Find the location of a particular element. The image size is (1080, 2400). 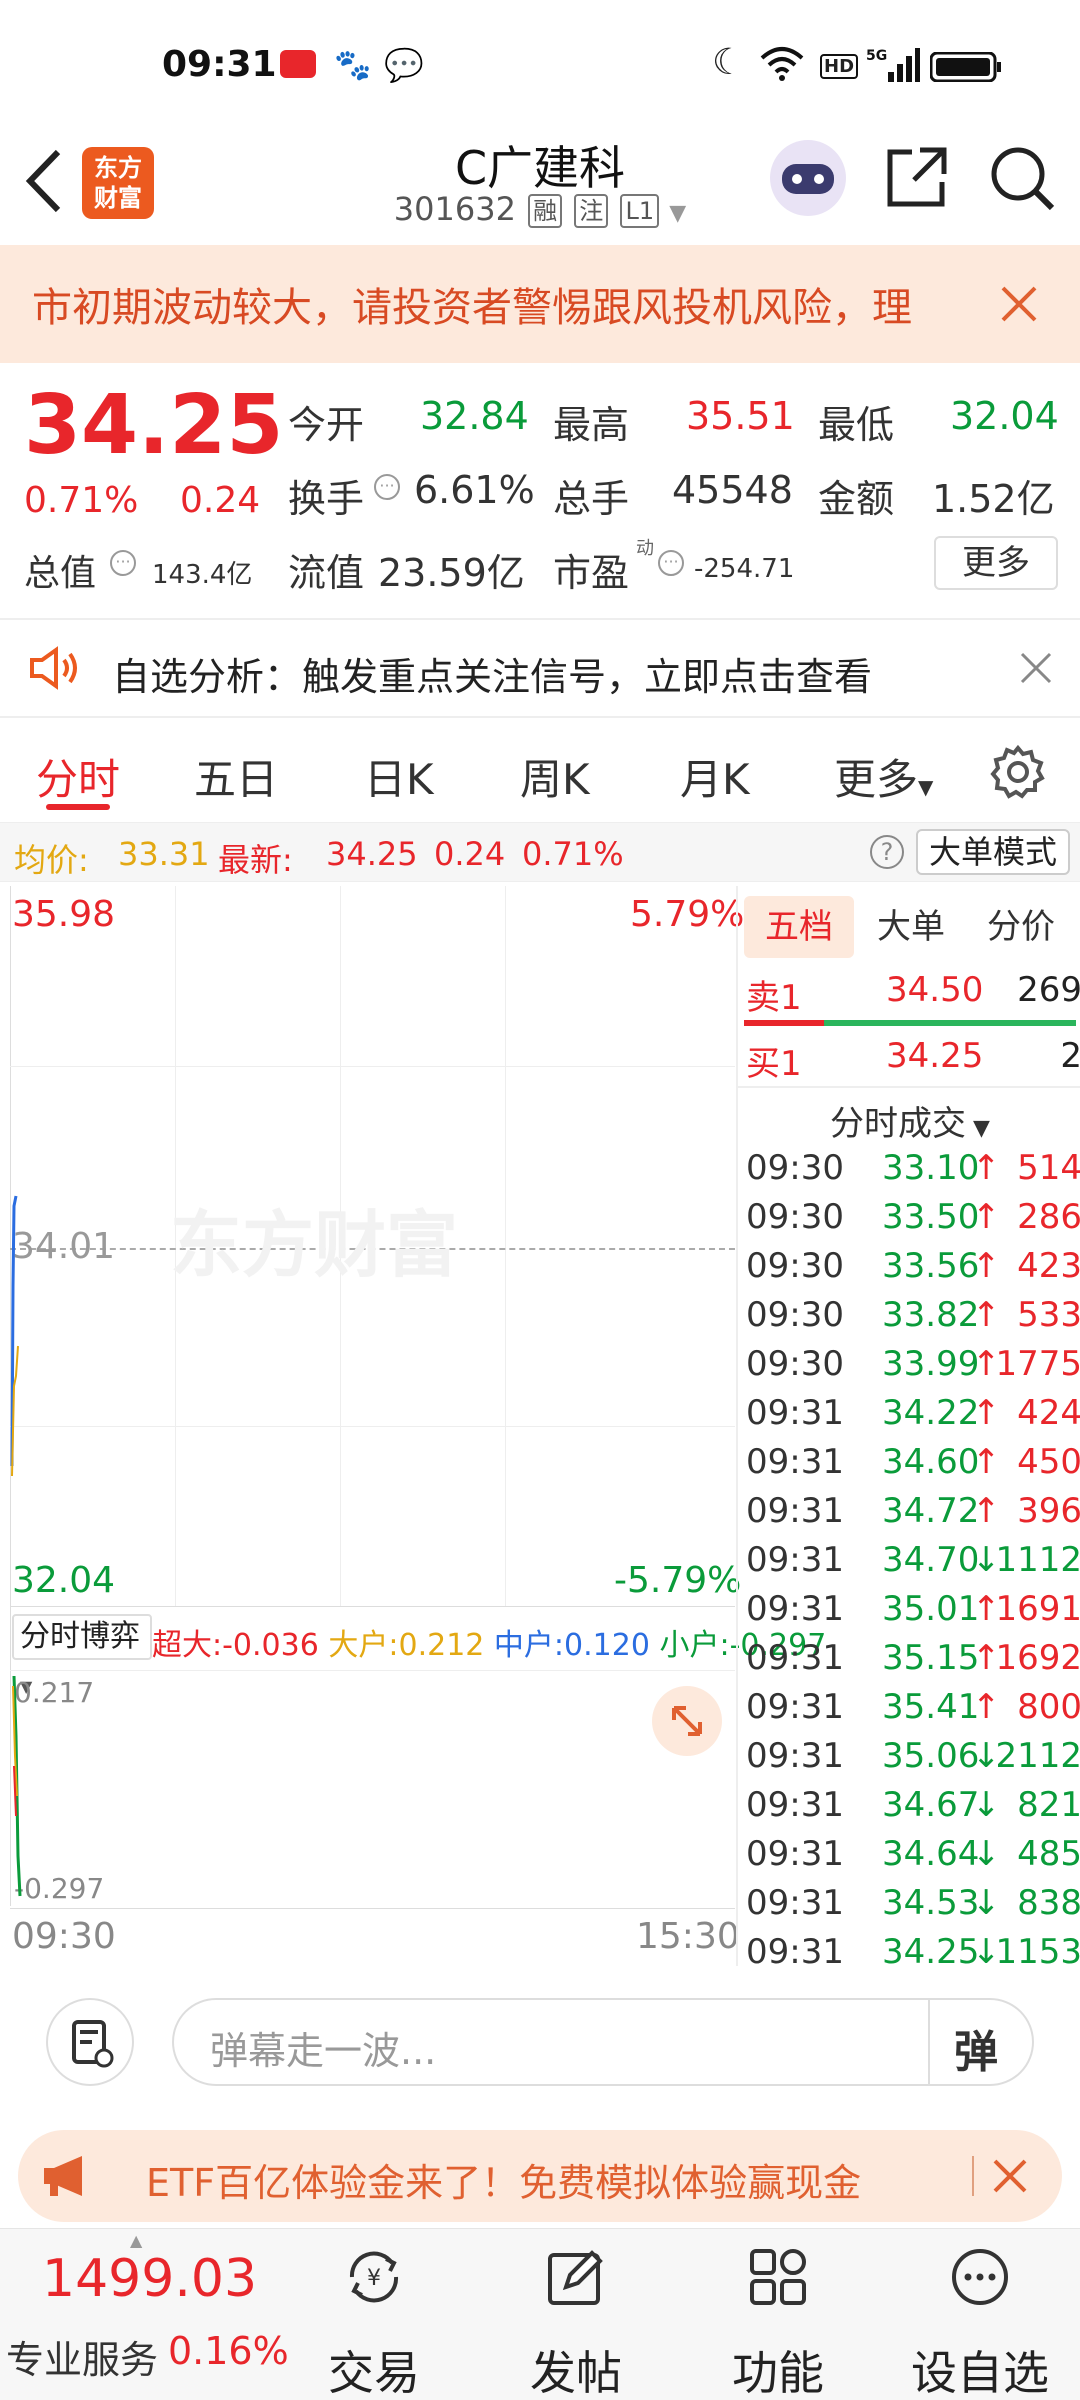

high-label: 最高 is located at coordinates (591, 425).